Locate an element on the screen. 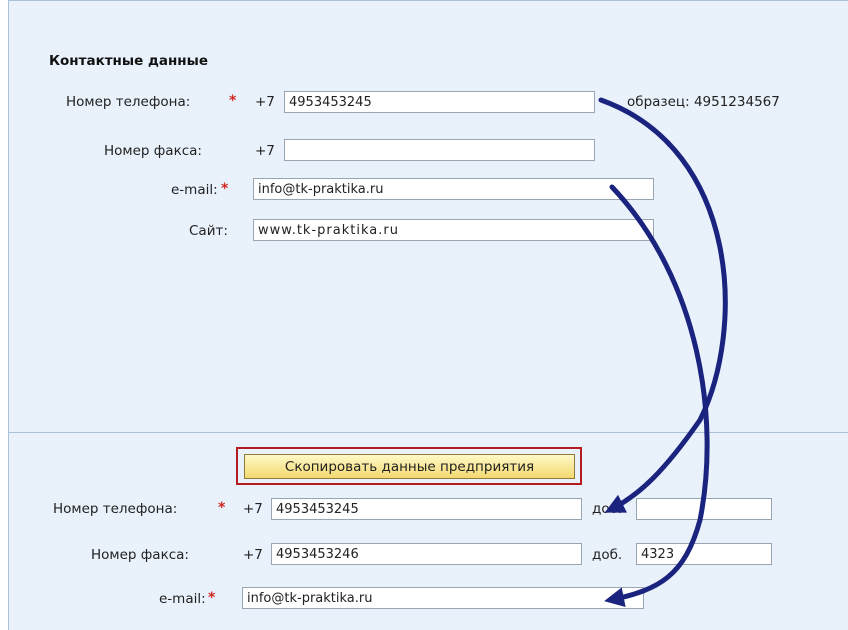  site-input is located at coordinates (453, 230).